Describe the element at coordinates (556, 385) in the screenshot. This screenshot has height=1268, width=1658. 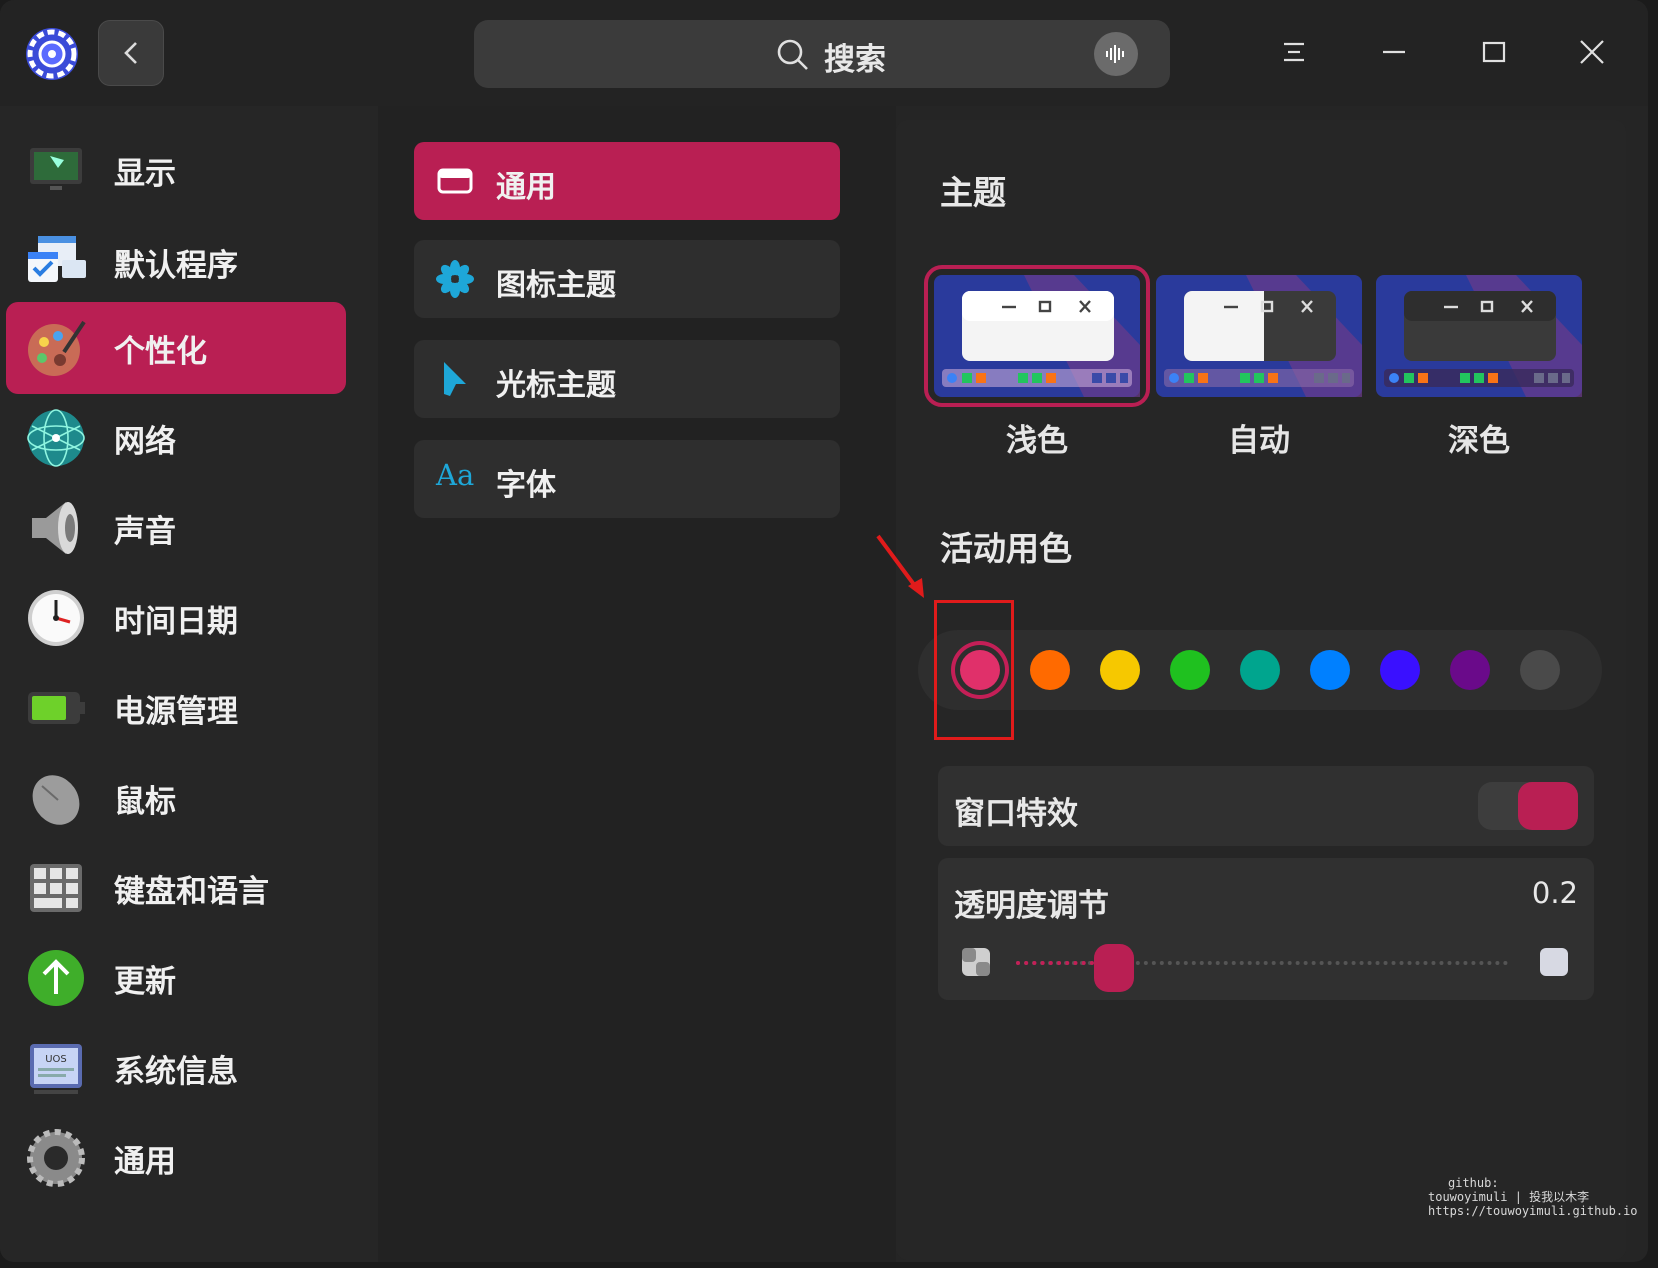
I see `subnav-item-label: 光标主题` at that location.